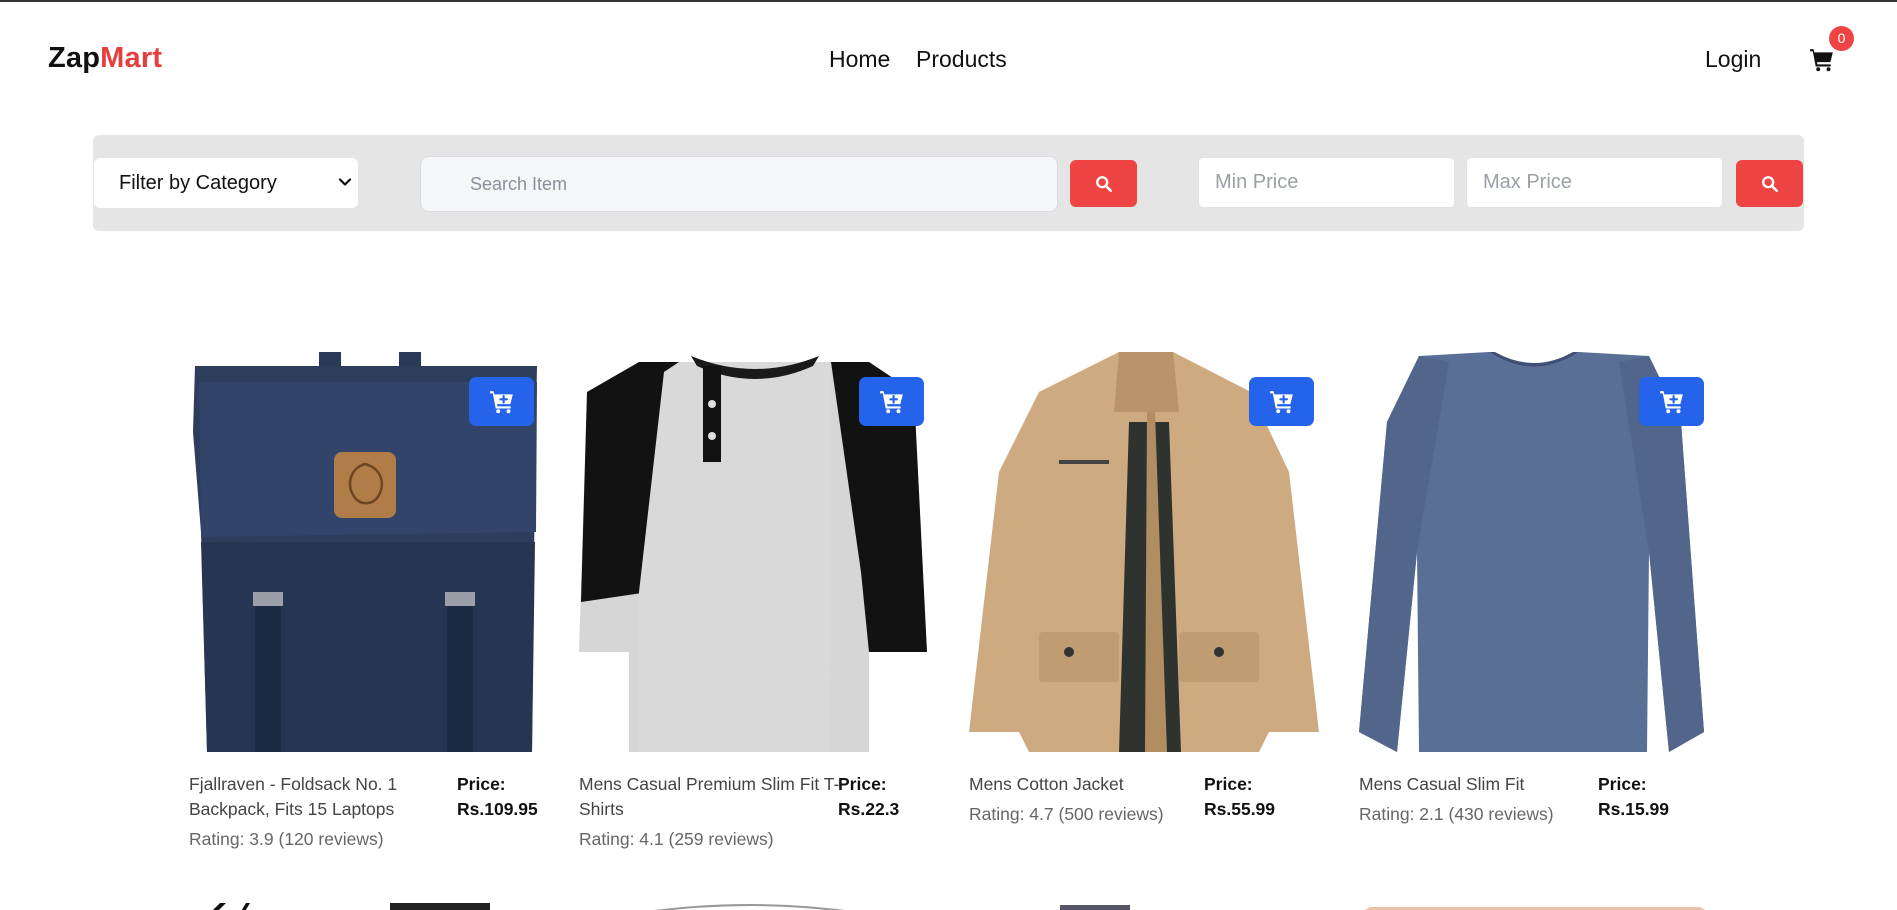  I want to click on price-value: Rs.22.3, so click(869, 809).